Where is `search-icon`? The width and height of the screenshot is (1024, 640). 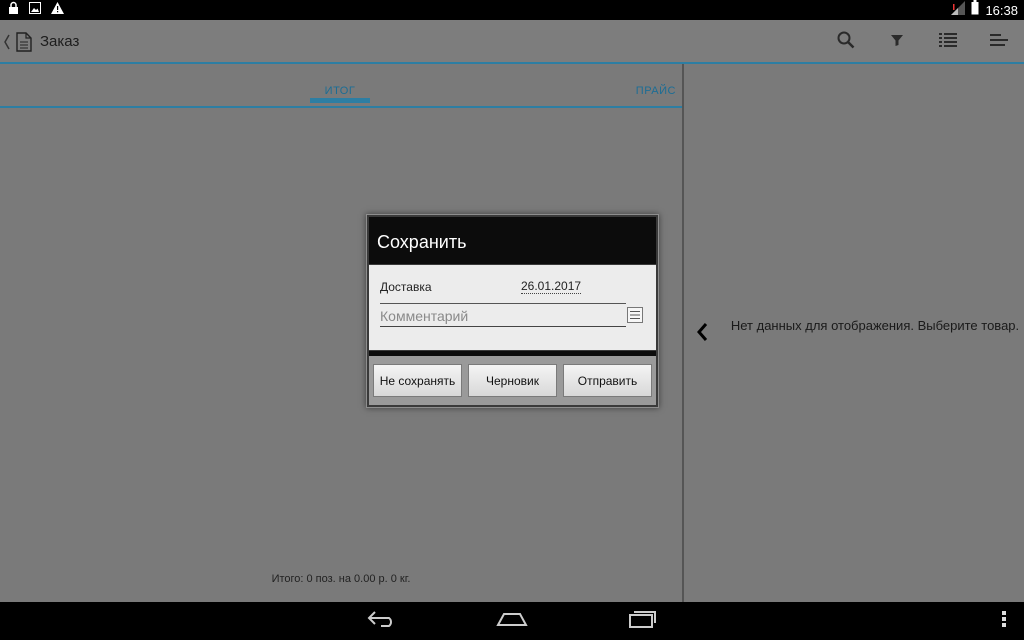 search-icon is located at coordinates (846, 42).